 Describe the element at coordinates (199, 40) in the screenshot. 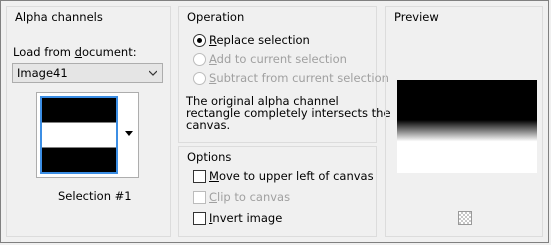

I see `radio-replace-selection` at that location.